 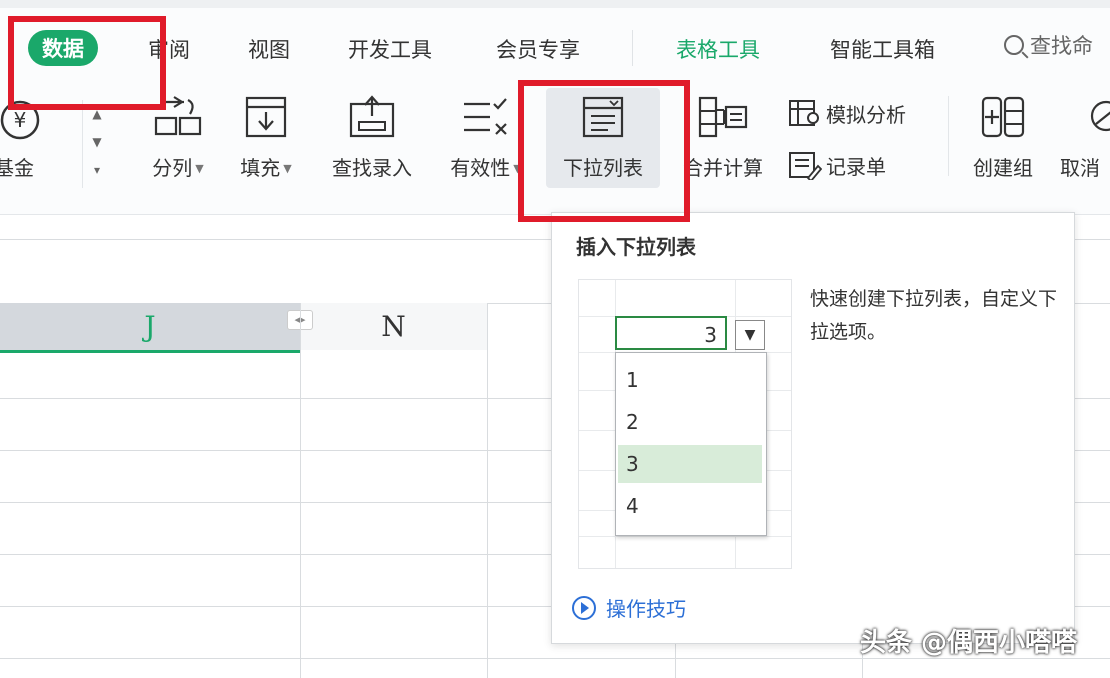 I want to click on tooltip-description: 快速创建下拉列表，自定义下拉选项。, so click(x=934, y=315).